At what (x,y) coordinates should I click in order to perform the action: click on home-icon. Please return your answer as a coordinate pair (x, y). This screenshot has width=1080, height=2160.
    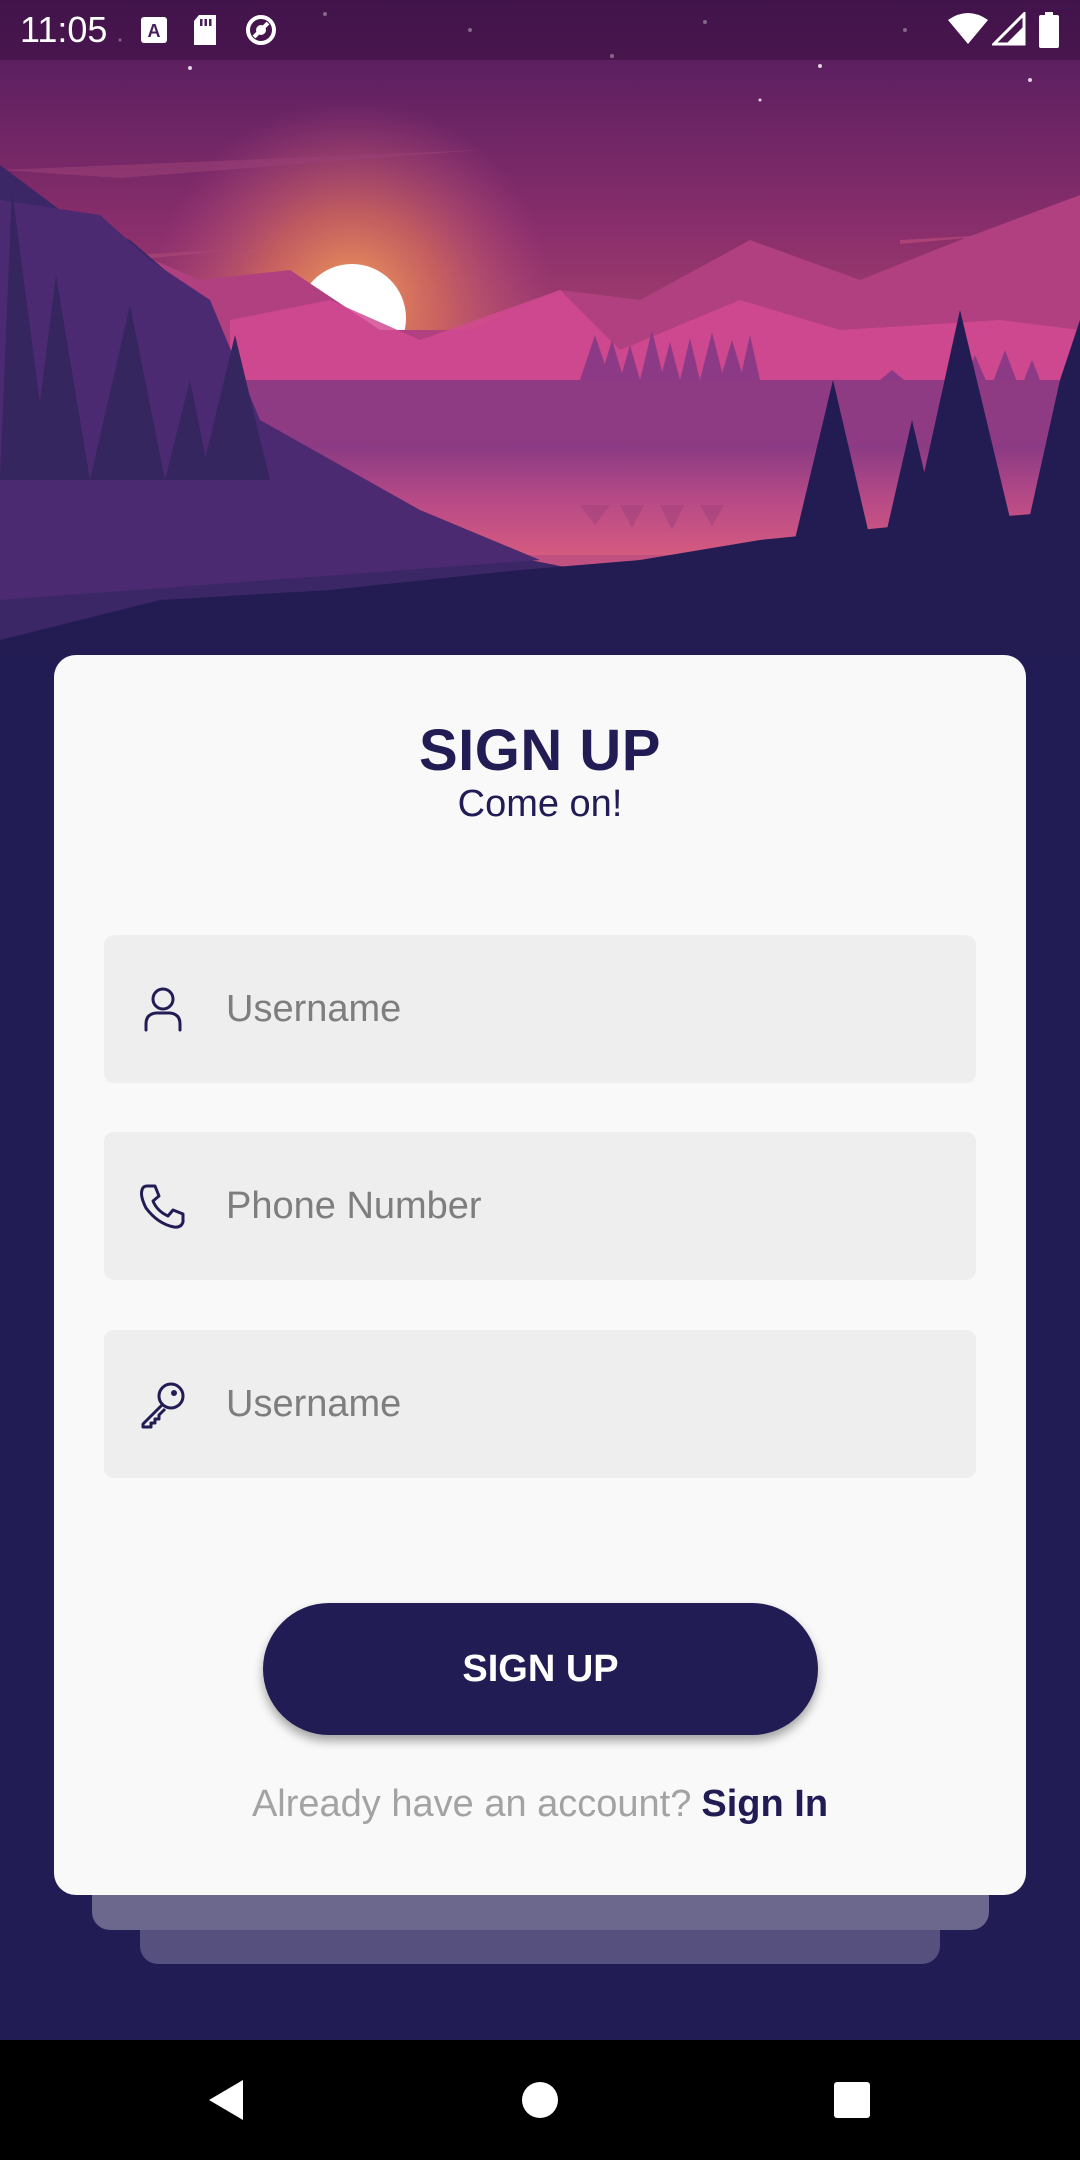
    Looking at the image, I should click on (540, 2100).